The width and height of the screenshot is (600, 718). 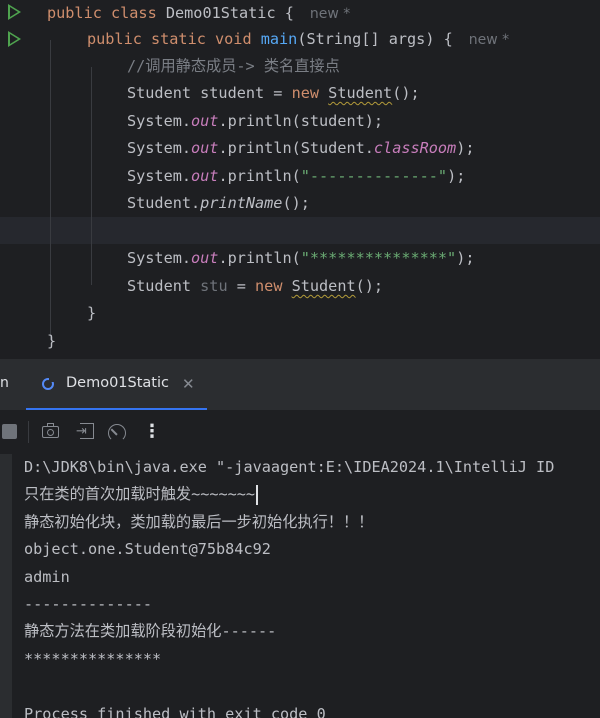 I want to click on console-line: Process finished with exit code 0, so click(x=175, y=711).